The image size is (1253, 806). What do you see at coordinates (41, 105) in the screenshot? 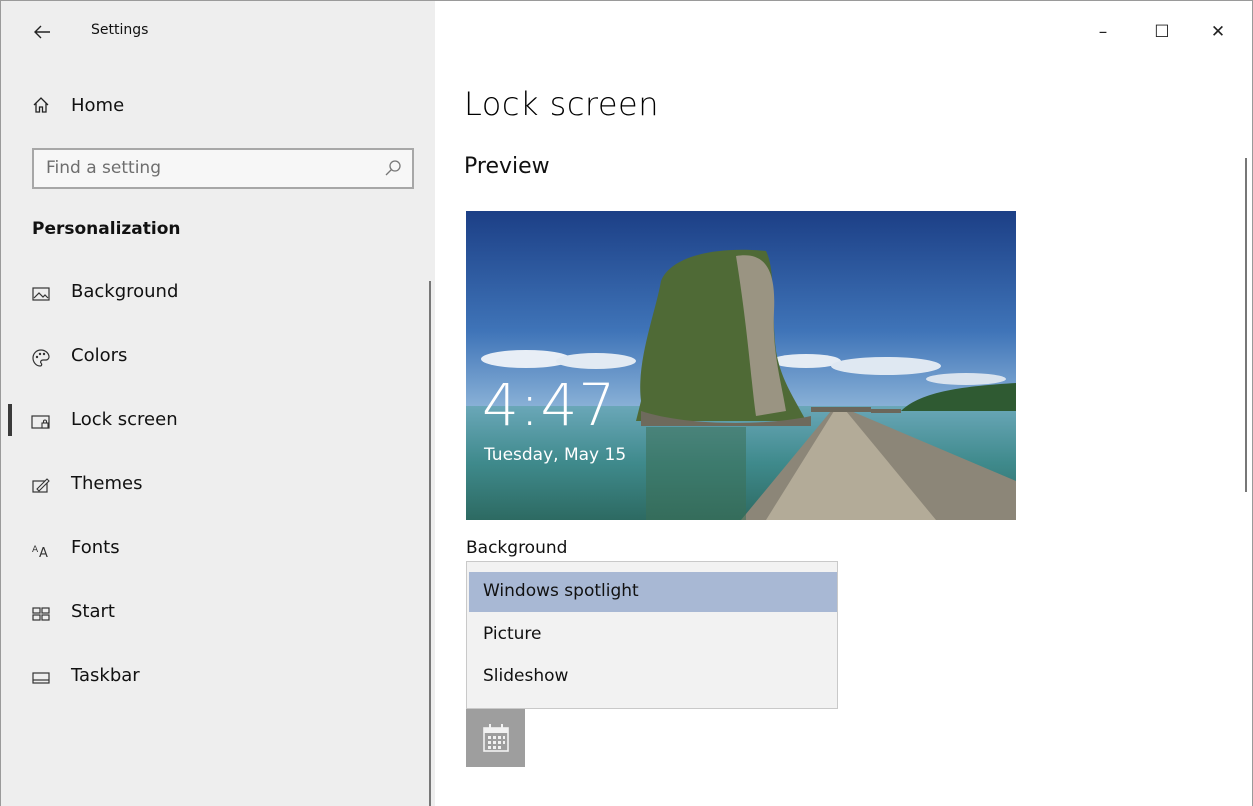
I see `home-icon` at bounding box center [41, 105].